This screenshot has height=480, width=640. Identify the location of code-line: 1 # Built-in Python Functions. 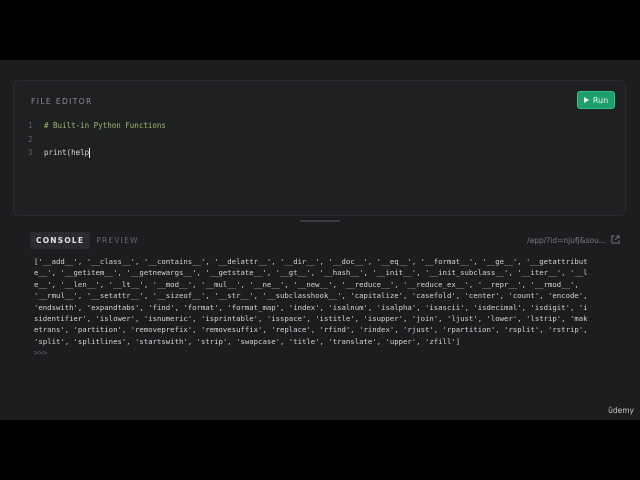
(97, 126).